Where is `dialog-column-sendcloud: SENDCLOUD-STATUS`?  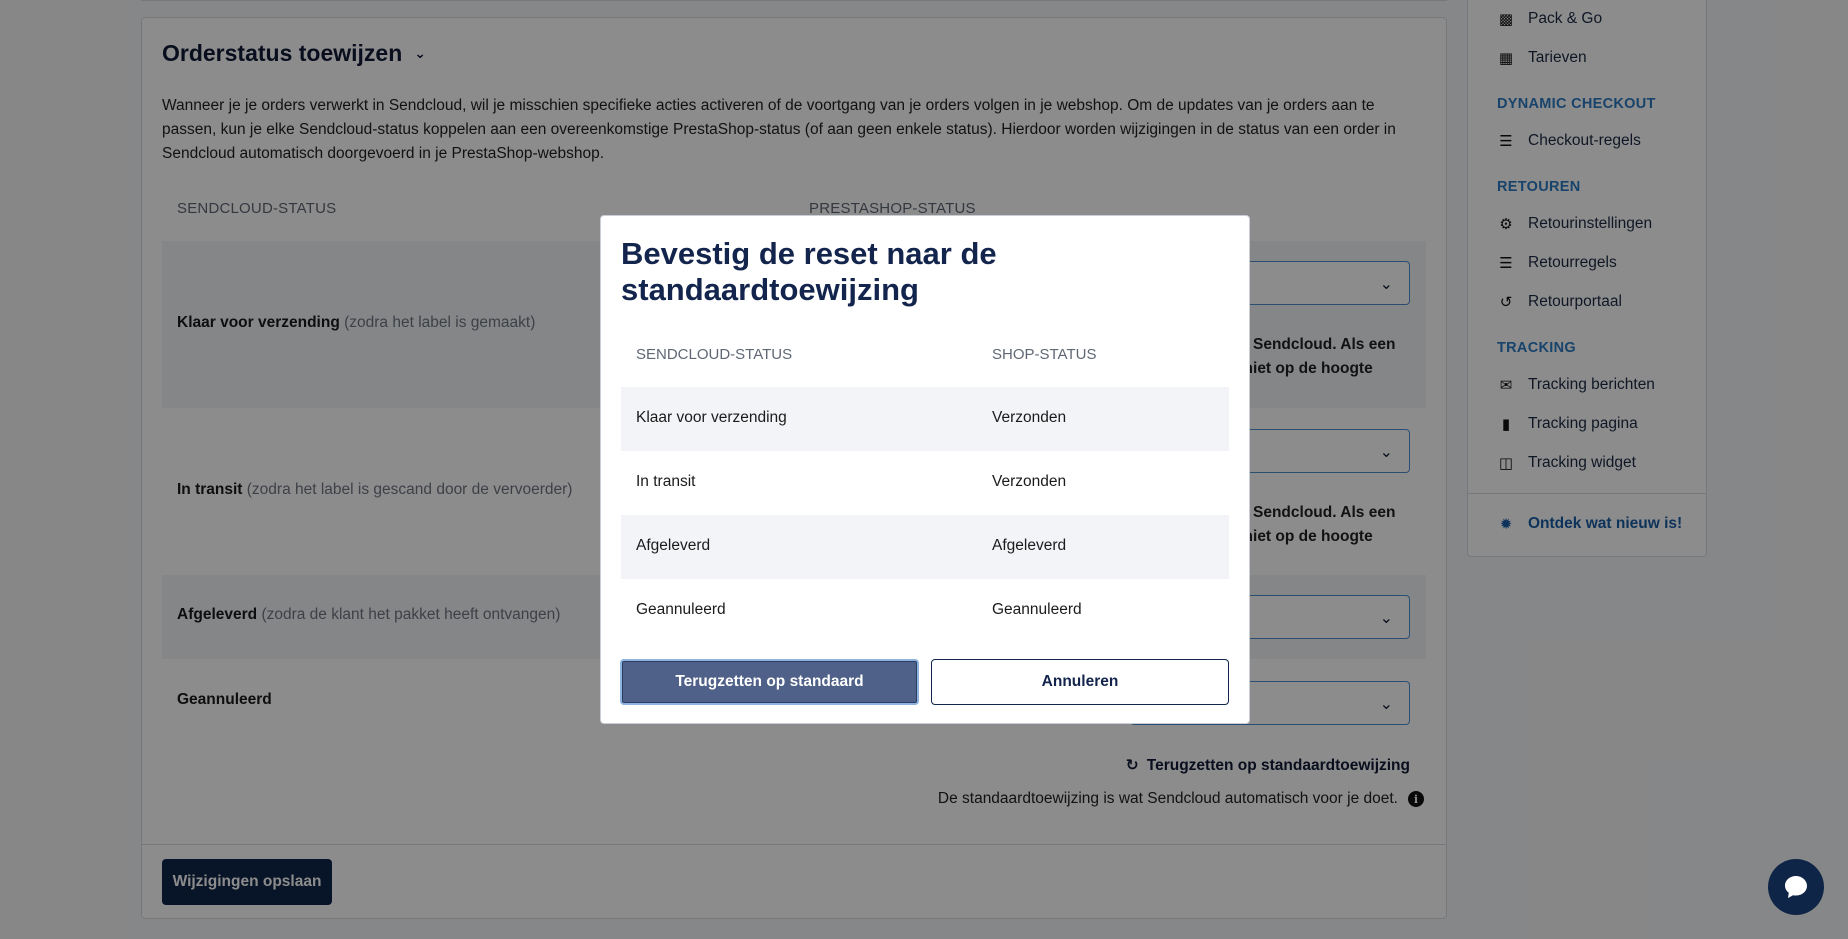 dialog-column-sendcloud: SENDCLOUD-STATUS is located at coordinates (714, 354).